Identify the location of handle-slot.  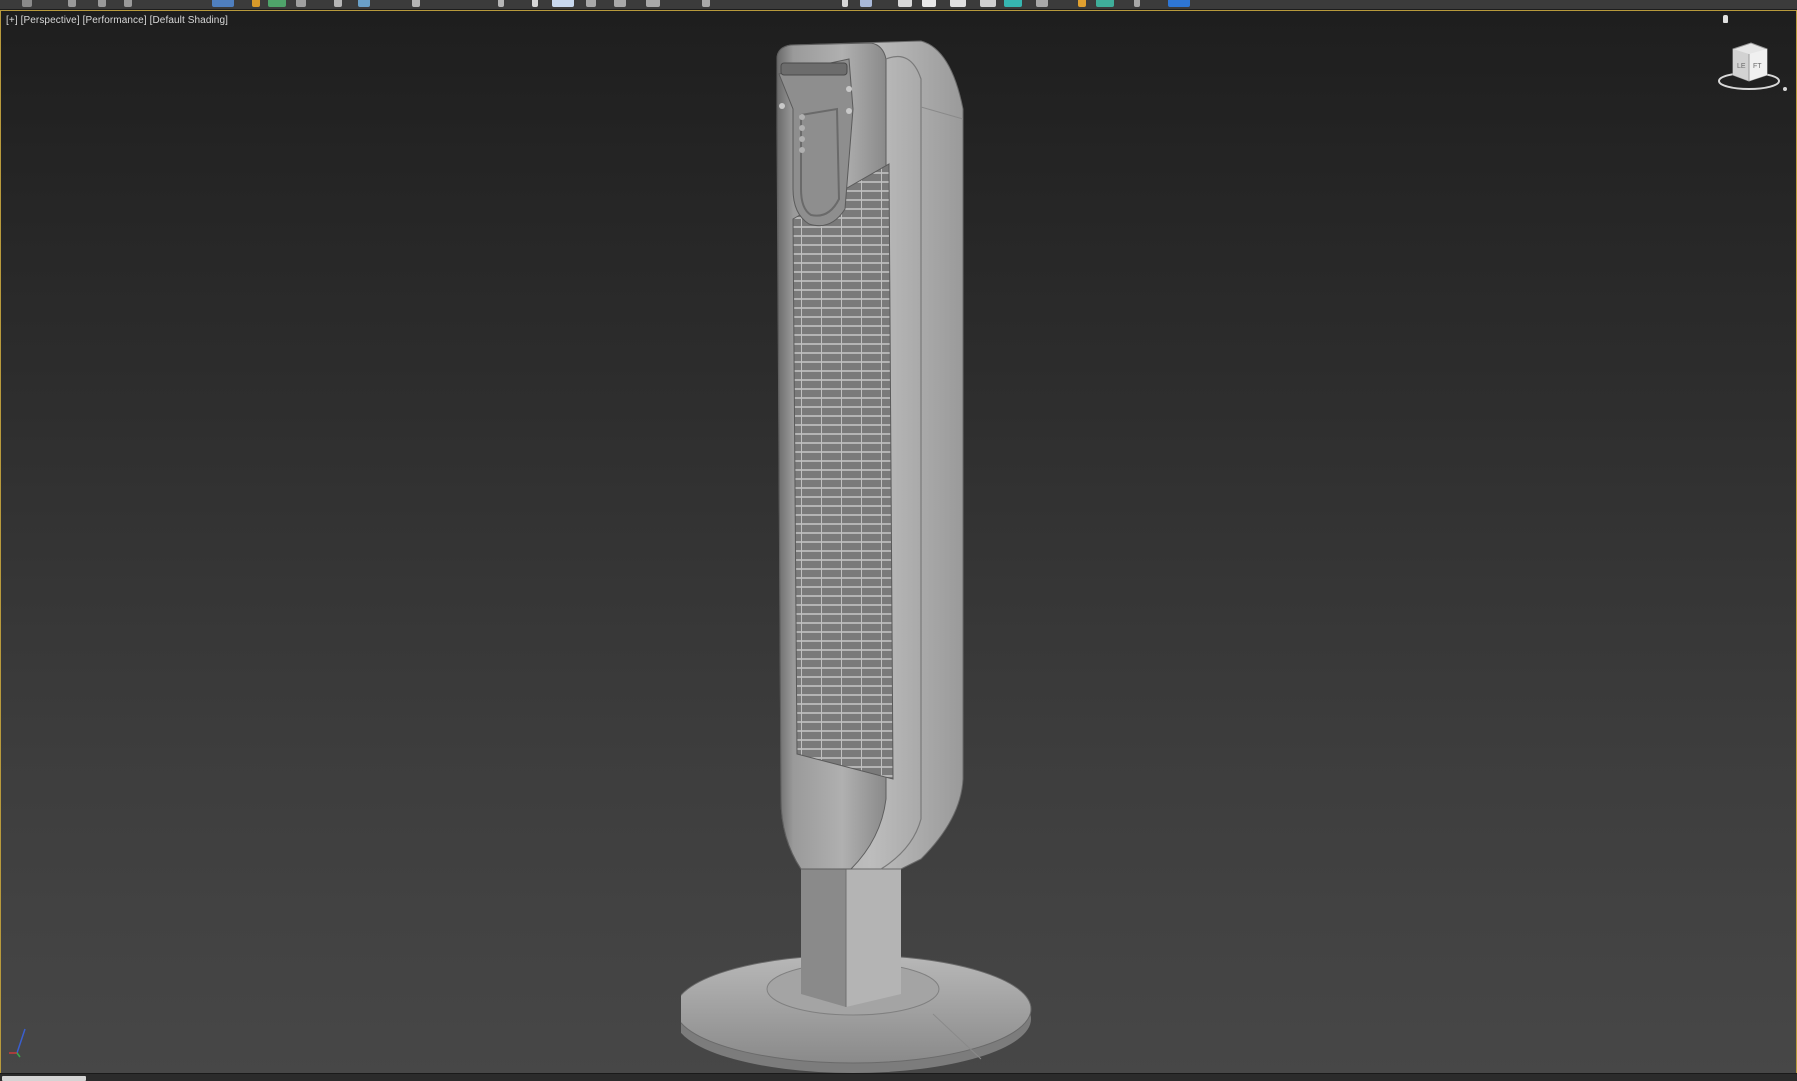
(814, 69).